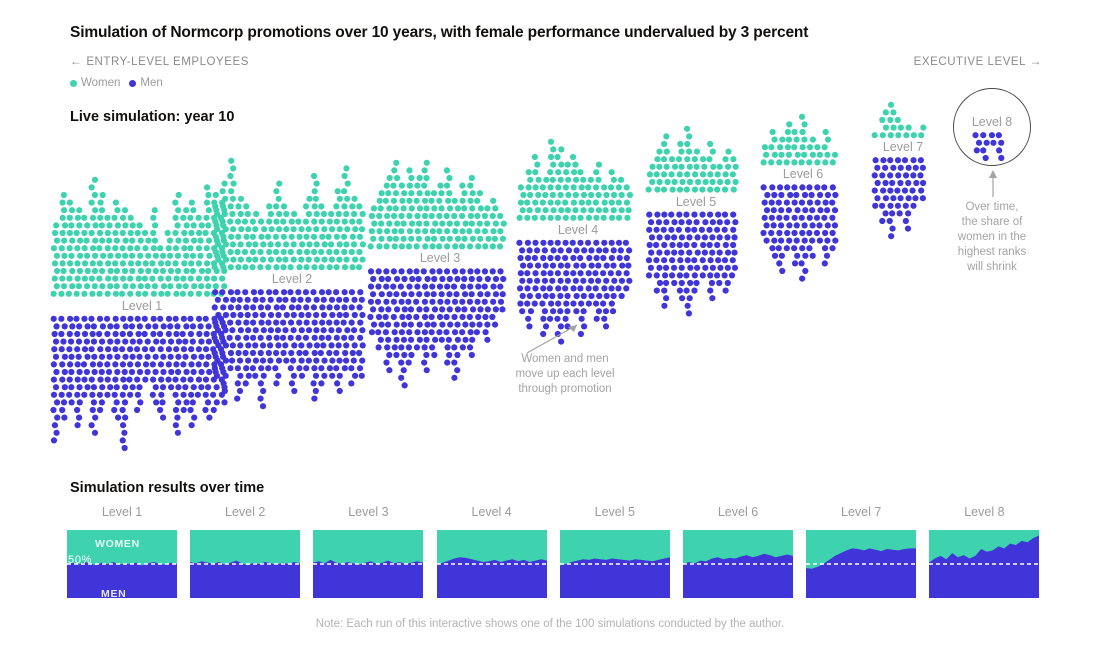  Describe the element at coordinates (992, 127) in the screenshot. I see `level-8-highlight-circle` at that location.